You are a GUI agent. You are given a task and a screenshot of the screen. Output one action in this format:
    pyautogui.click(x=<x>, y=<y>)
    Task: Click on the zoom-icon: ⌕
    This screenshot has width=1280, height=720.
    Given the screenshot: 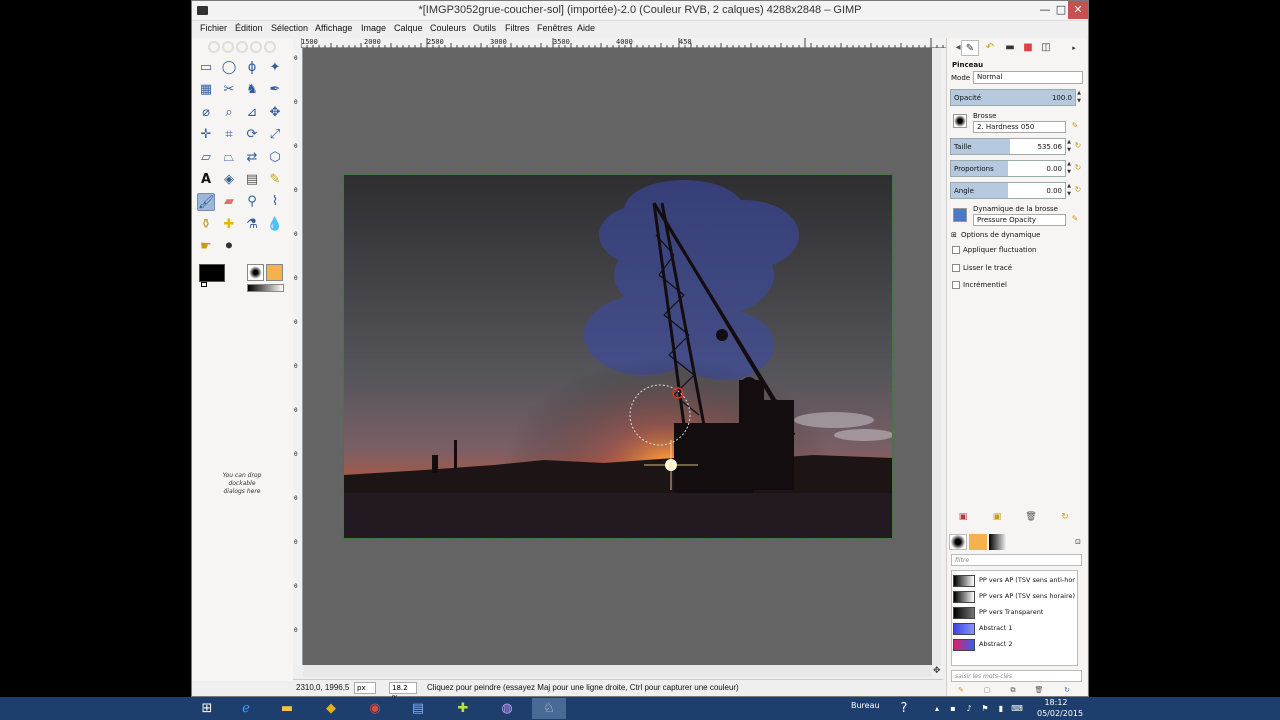 What is the action you would take?
    pyautogui.click(x=229, y=113)
    